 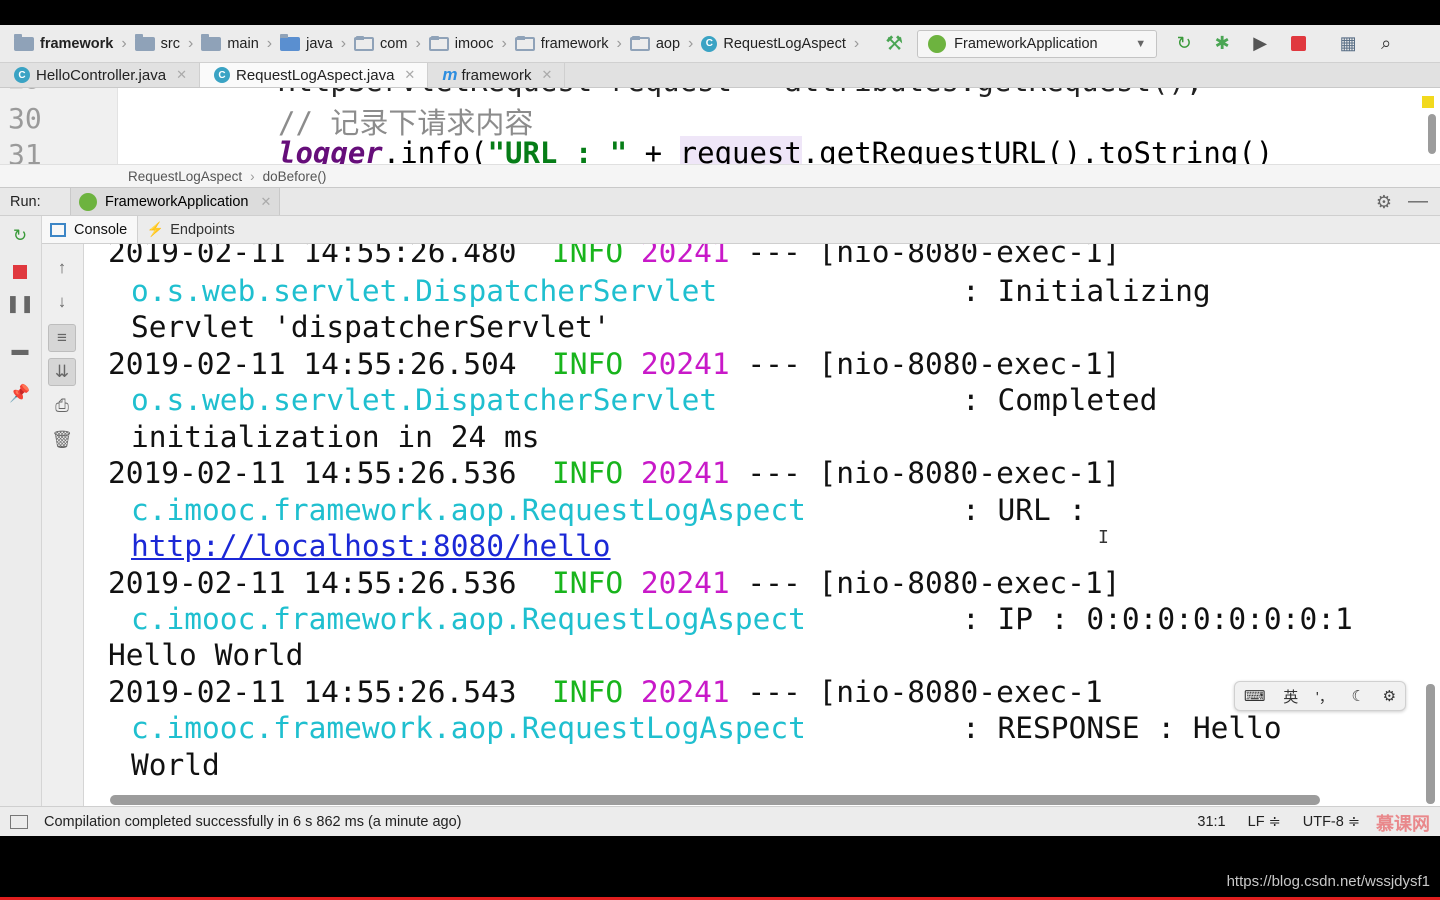 I want to click on search-icon: ⌕, so click(x=1386, y=44).